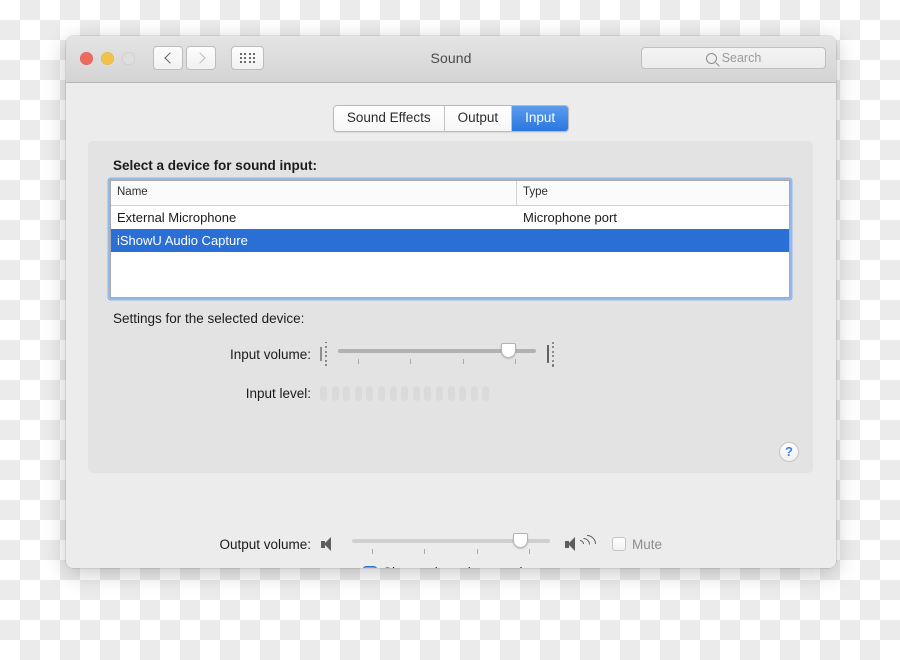  Describe the element at coordinates (450, 217) in the screenshot. I see `table-row: External Microphone Microphone port` at that location.